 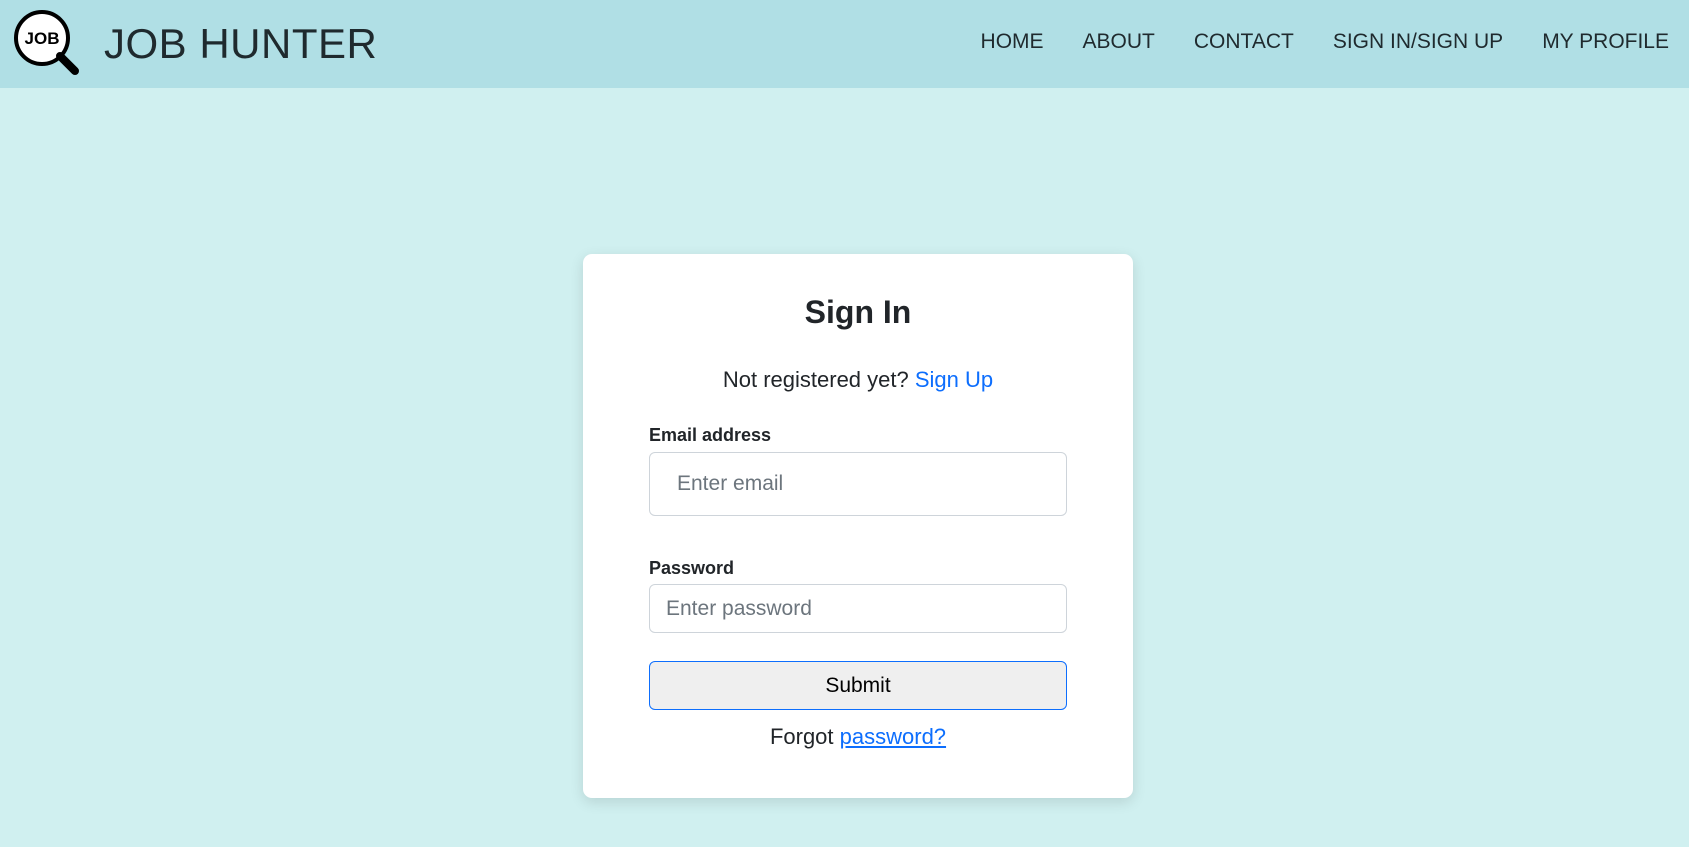 What do you see at coordinates (710, 435) in the screenshot?
I see `email-label: Email address` at bounding box center [710, 435].